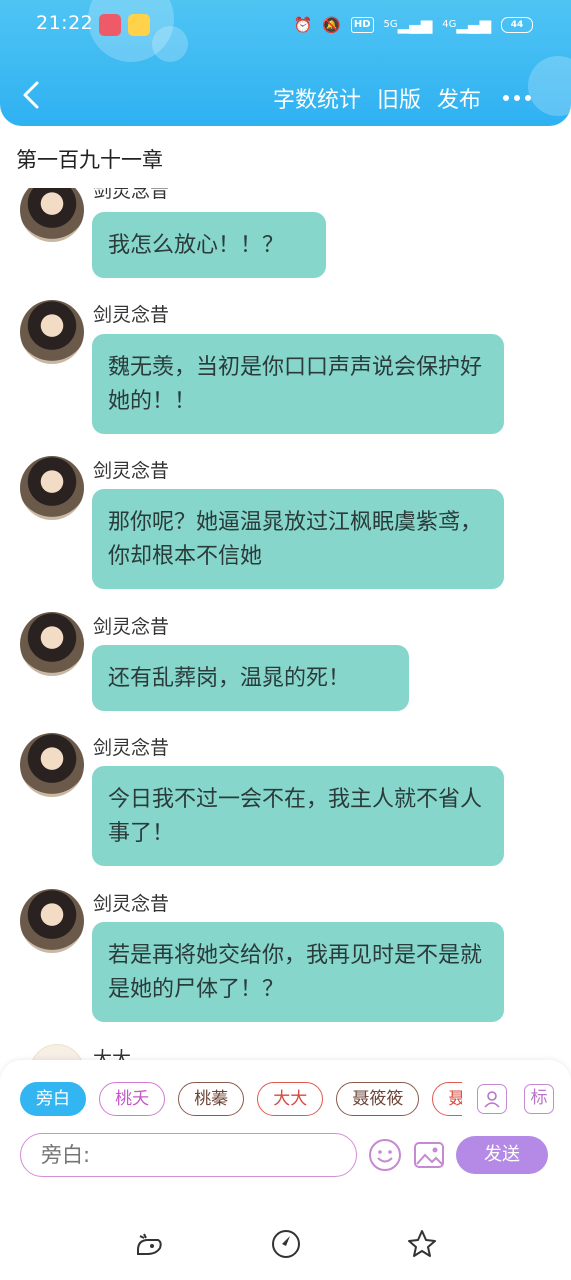 This screenshot has height=1280, width=571. What do you see at coordinates (459, 98) in the screenshot?
I see `publish-button: 发布` at bounding box center [459, 98].